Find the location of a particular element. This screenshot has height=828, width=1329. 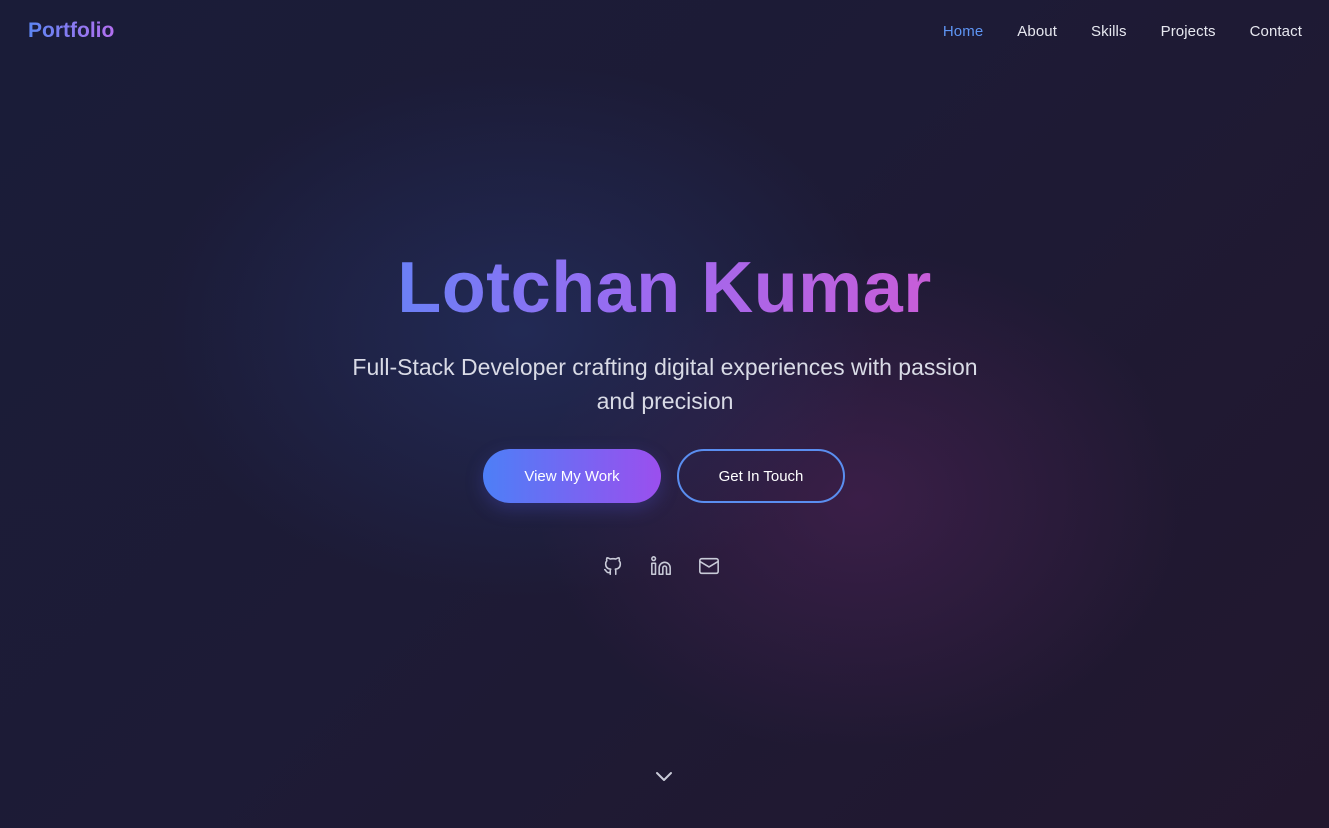

hero-name-text: Lotchan Kumar is located at coordinates (664, 288).